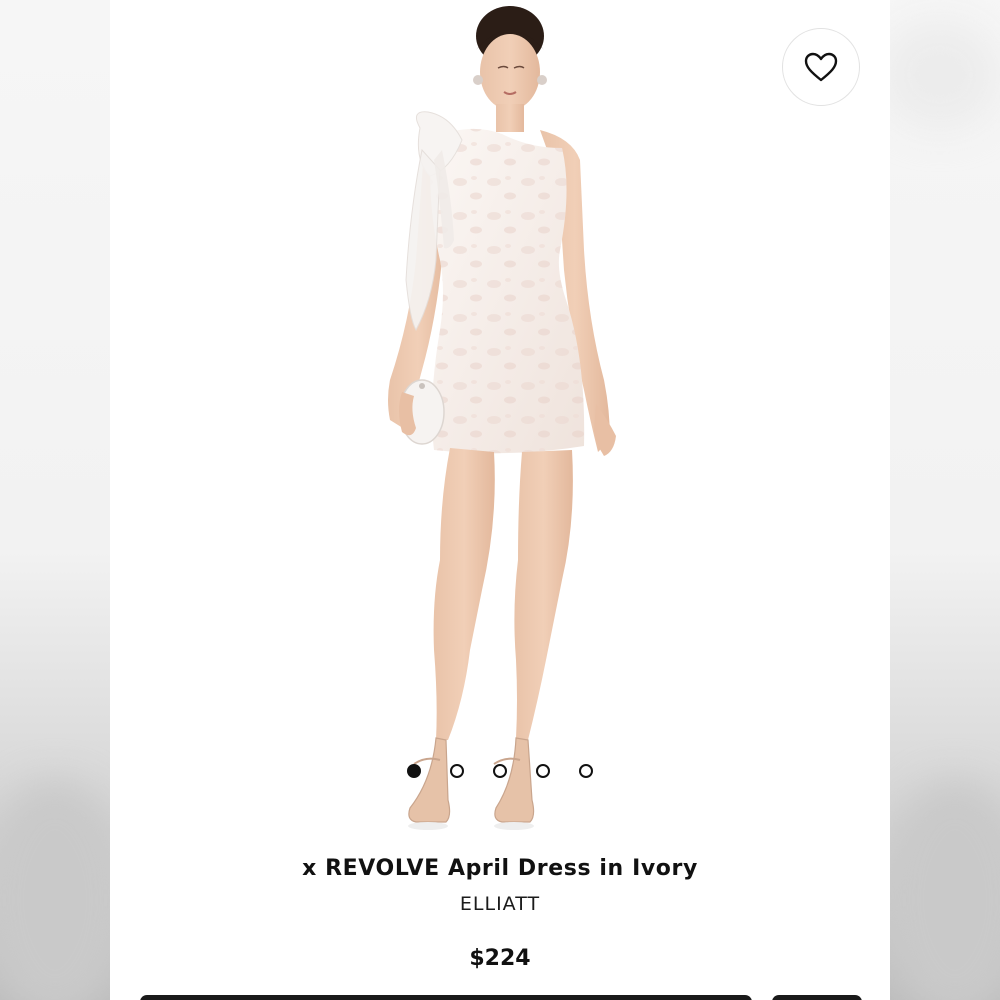 This screenshot has height=1000, width=1000. I want to click on heart-outline-icon, so click(821, 67).